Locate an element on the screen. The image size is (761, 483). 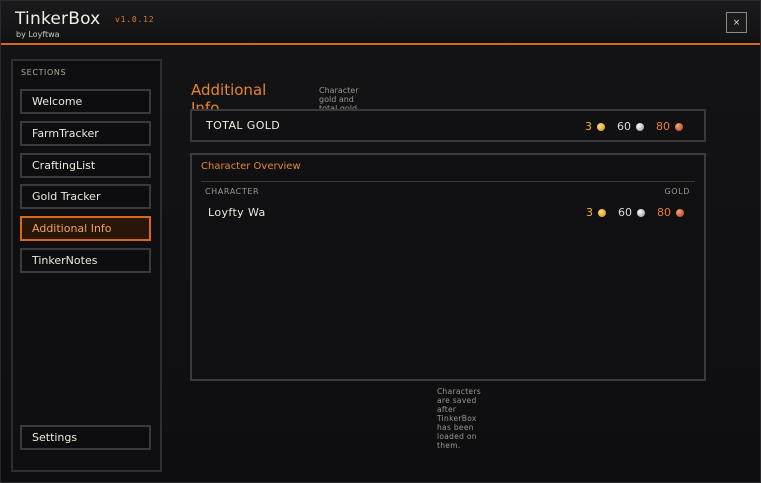
total-gold-panel: TOTAL GOLD 3 60 80 is located at coordinates (448, 125).